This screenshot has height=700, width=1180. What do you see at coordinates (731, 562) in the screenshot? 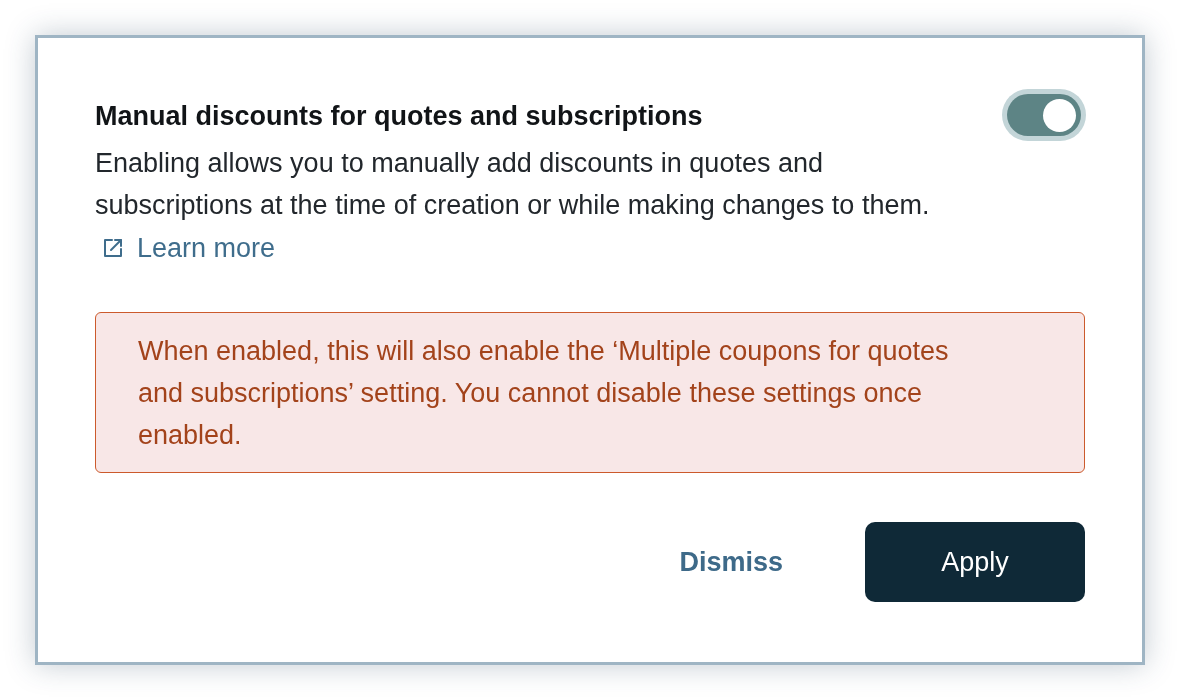
I see `dismiss-button: Dismiss` at bounding box center [731, 562].